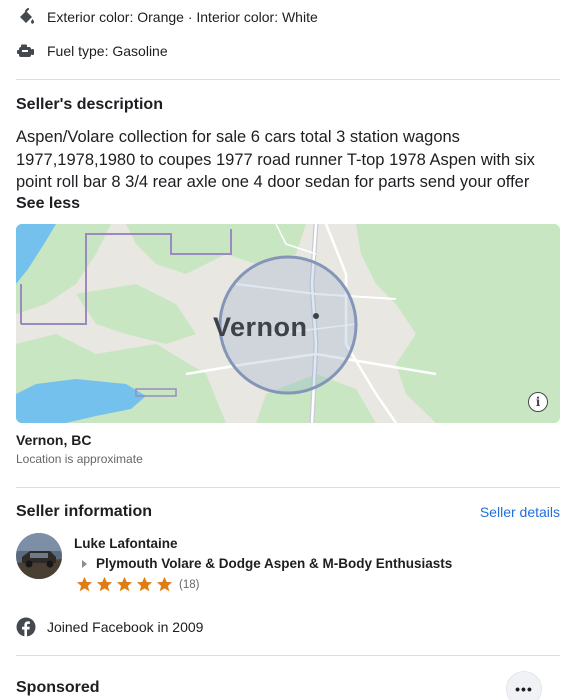  I want to click on location-name: Vernon, BC, so click(54, 440).